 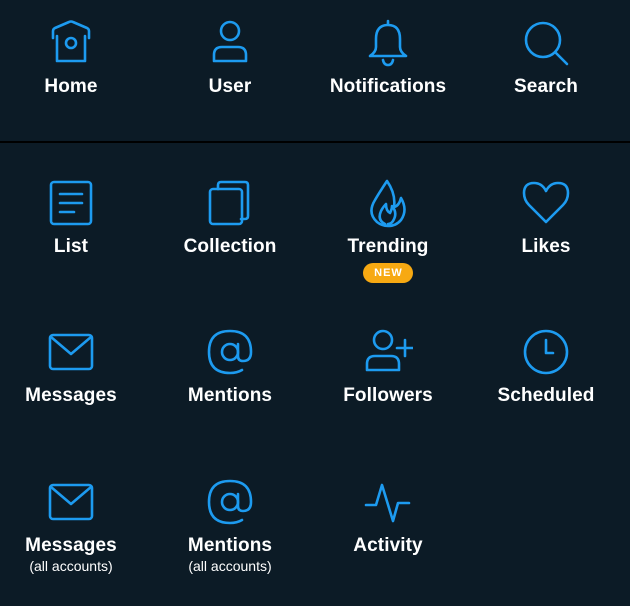 What do you see at coordinates (388, 246) in the screenshot?
I see `trending-label: Trending` at bounding box center [388, 246].